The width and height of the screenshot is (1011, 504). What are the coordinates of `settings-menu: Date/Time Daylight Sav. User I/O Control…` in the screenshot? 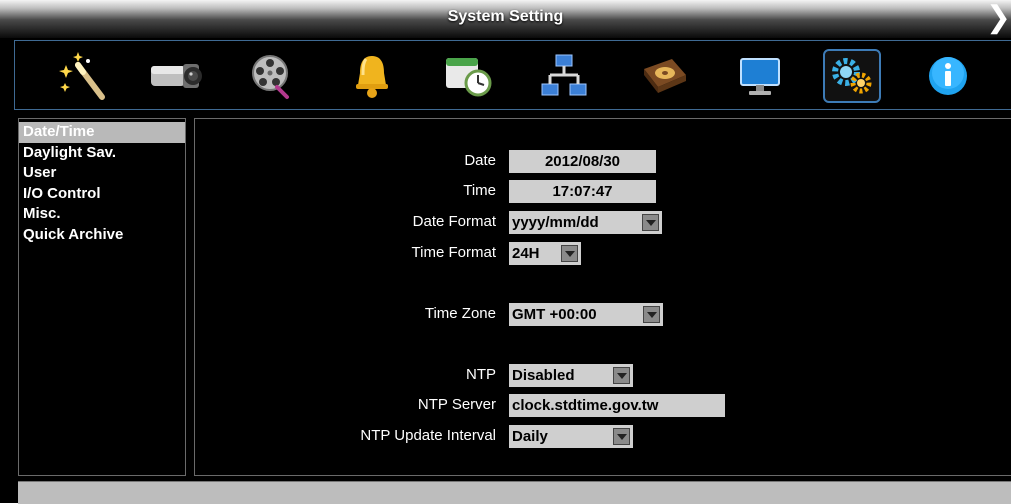 It's located at (102, 297).